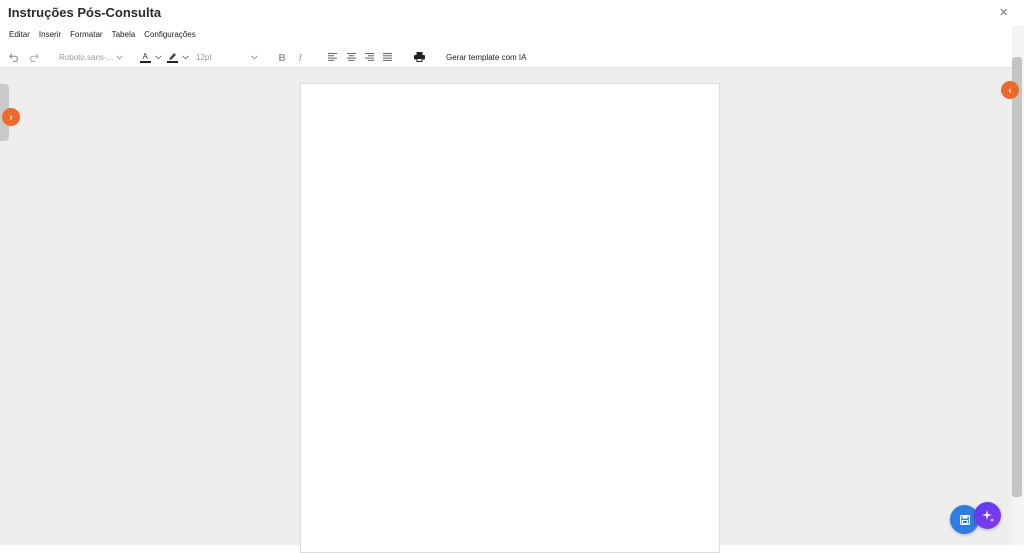 The width and height of the screenshot is (1024, 553). I want to click on text-color-icon: A, so click(145, 57).